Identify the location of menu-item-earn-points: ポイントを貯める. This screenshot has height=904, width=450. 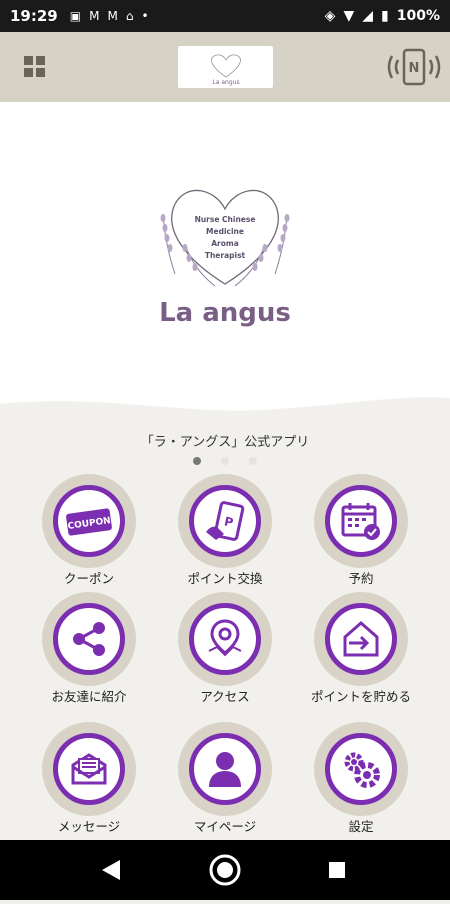
(361, 648).